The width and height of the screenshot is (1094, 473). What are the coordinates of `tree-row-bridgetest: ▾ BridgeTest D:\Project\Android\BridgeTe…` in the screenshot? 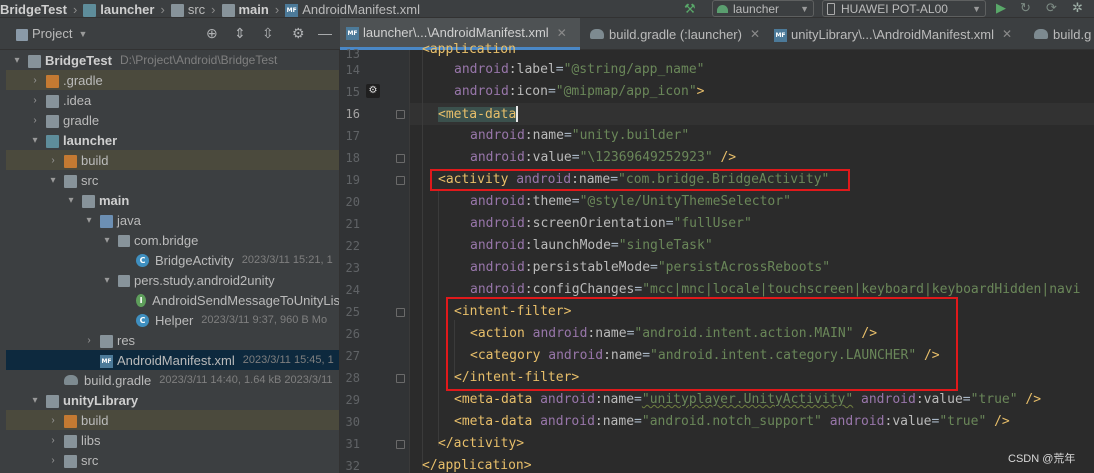 It's located at (172, 60).